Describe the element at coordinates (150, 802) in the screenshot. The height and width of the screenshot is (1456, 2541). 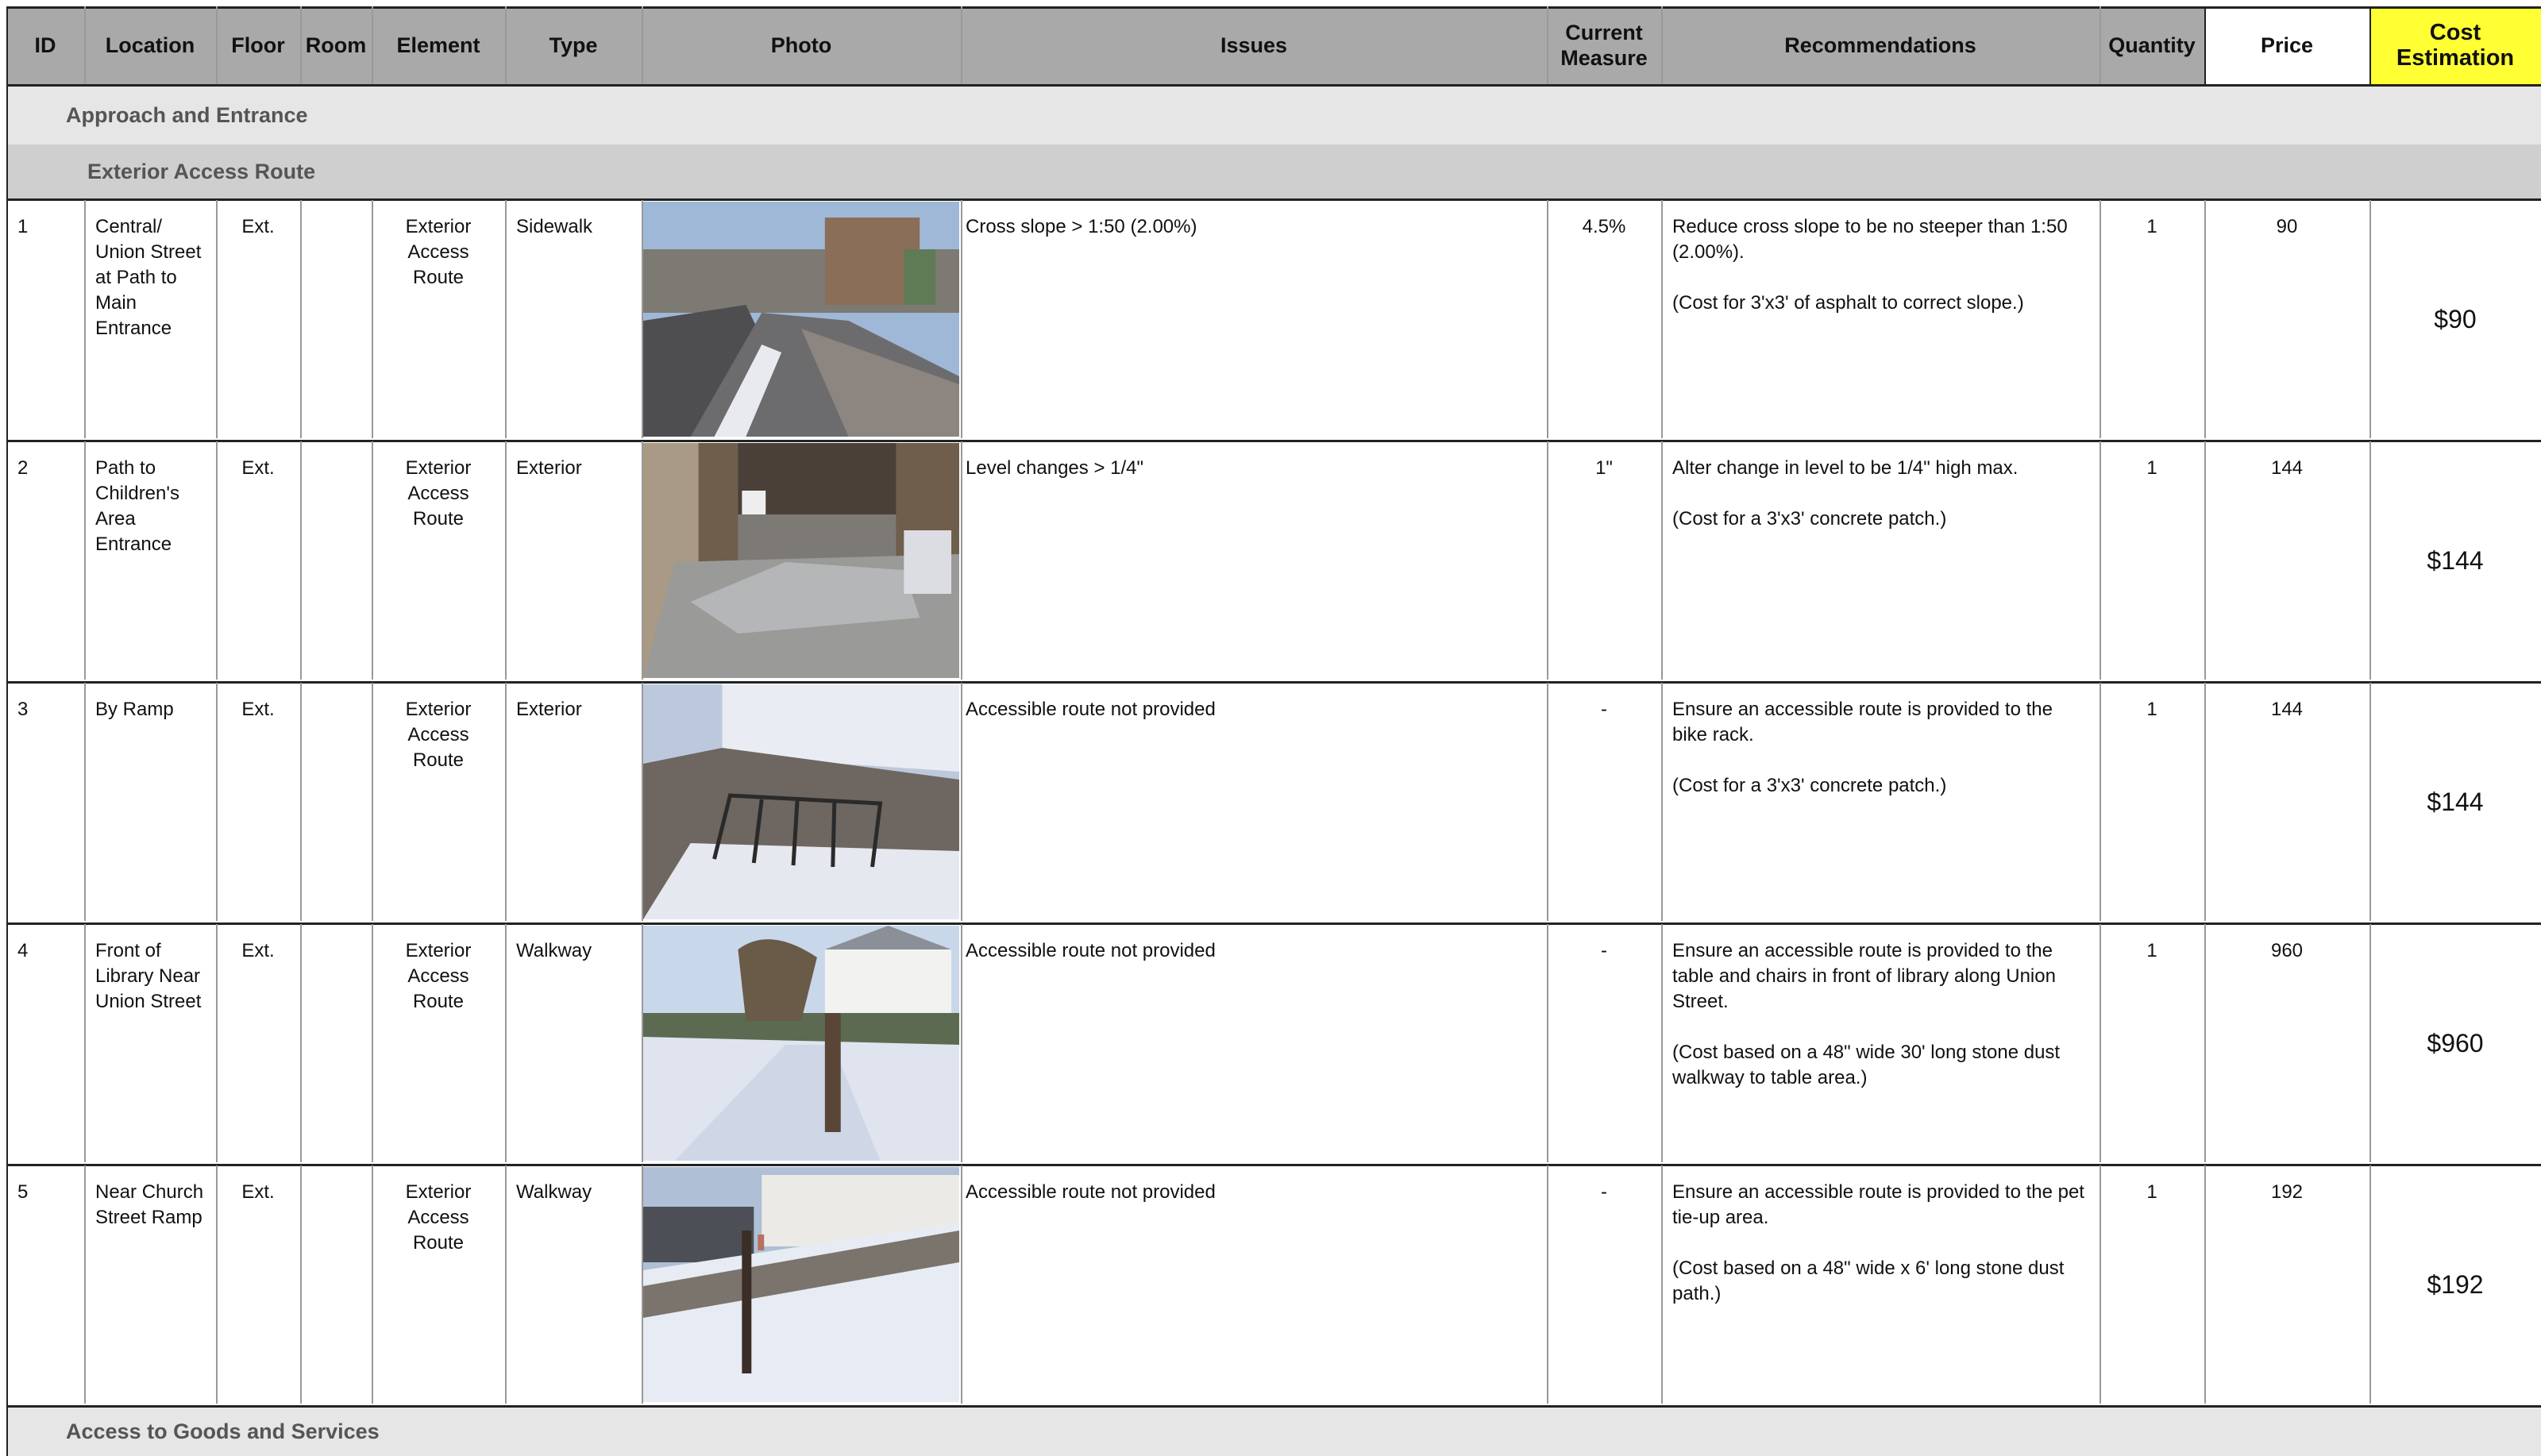
I see `cell-location: By Ramp` at that location.